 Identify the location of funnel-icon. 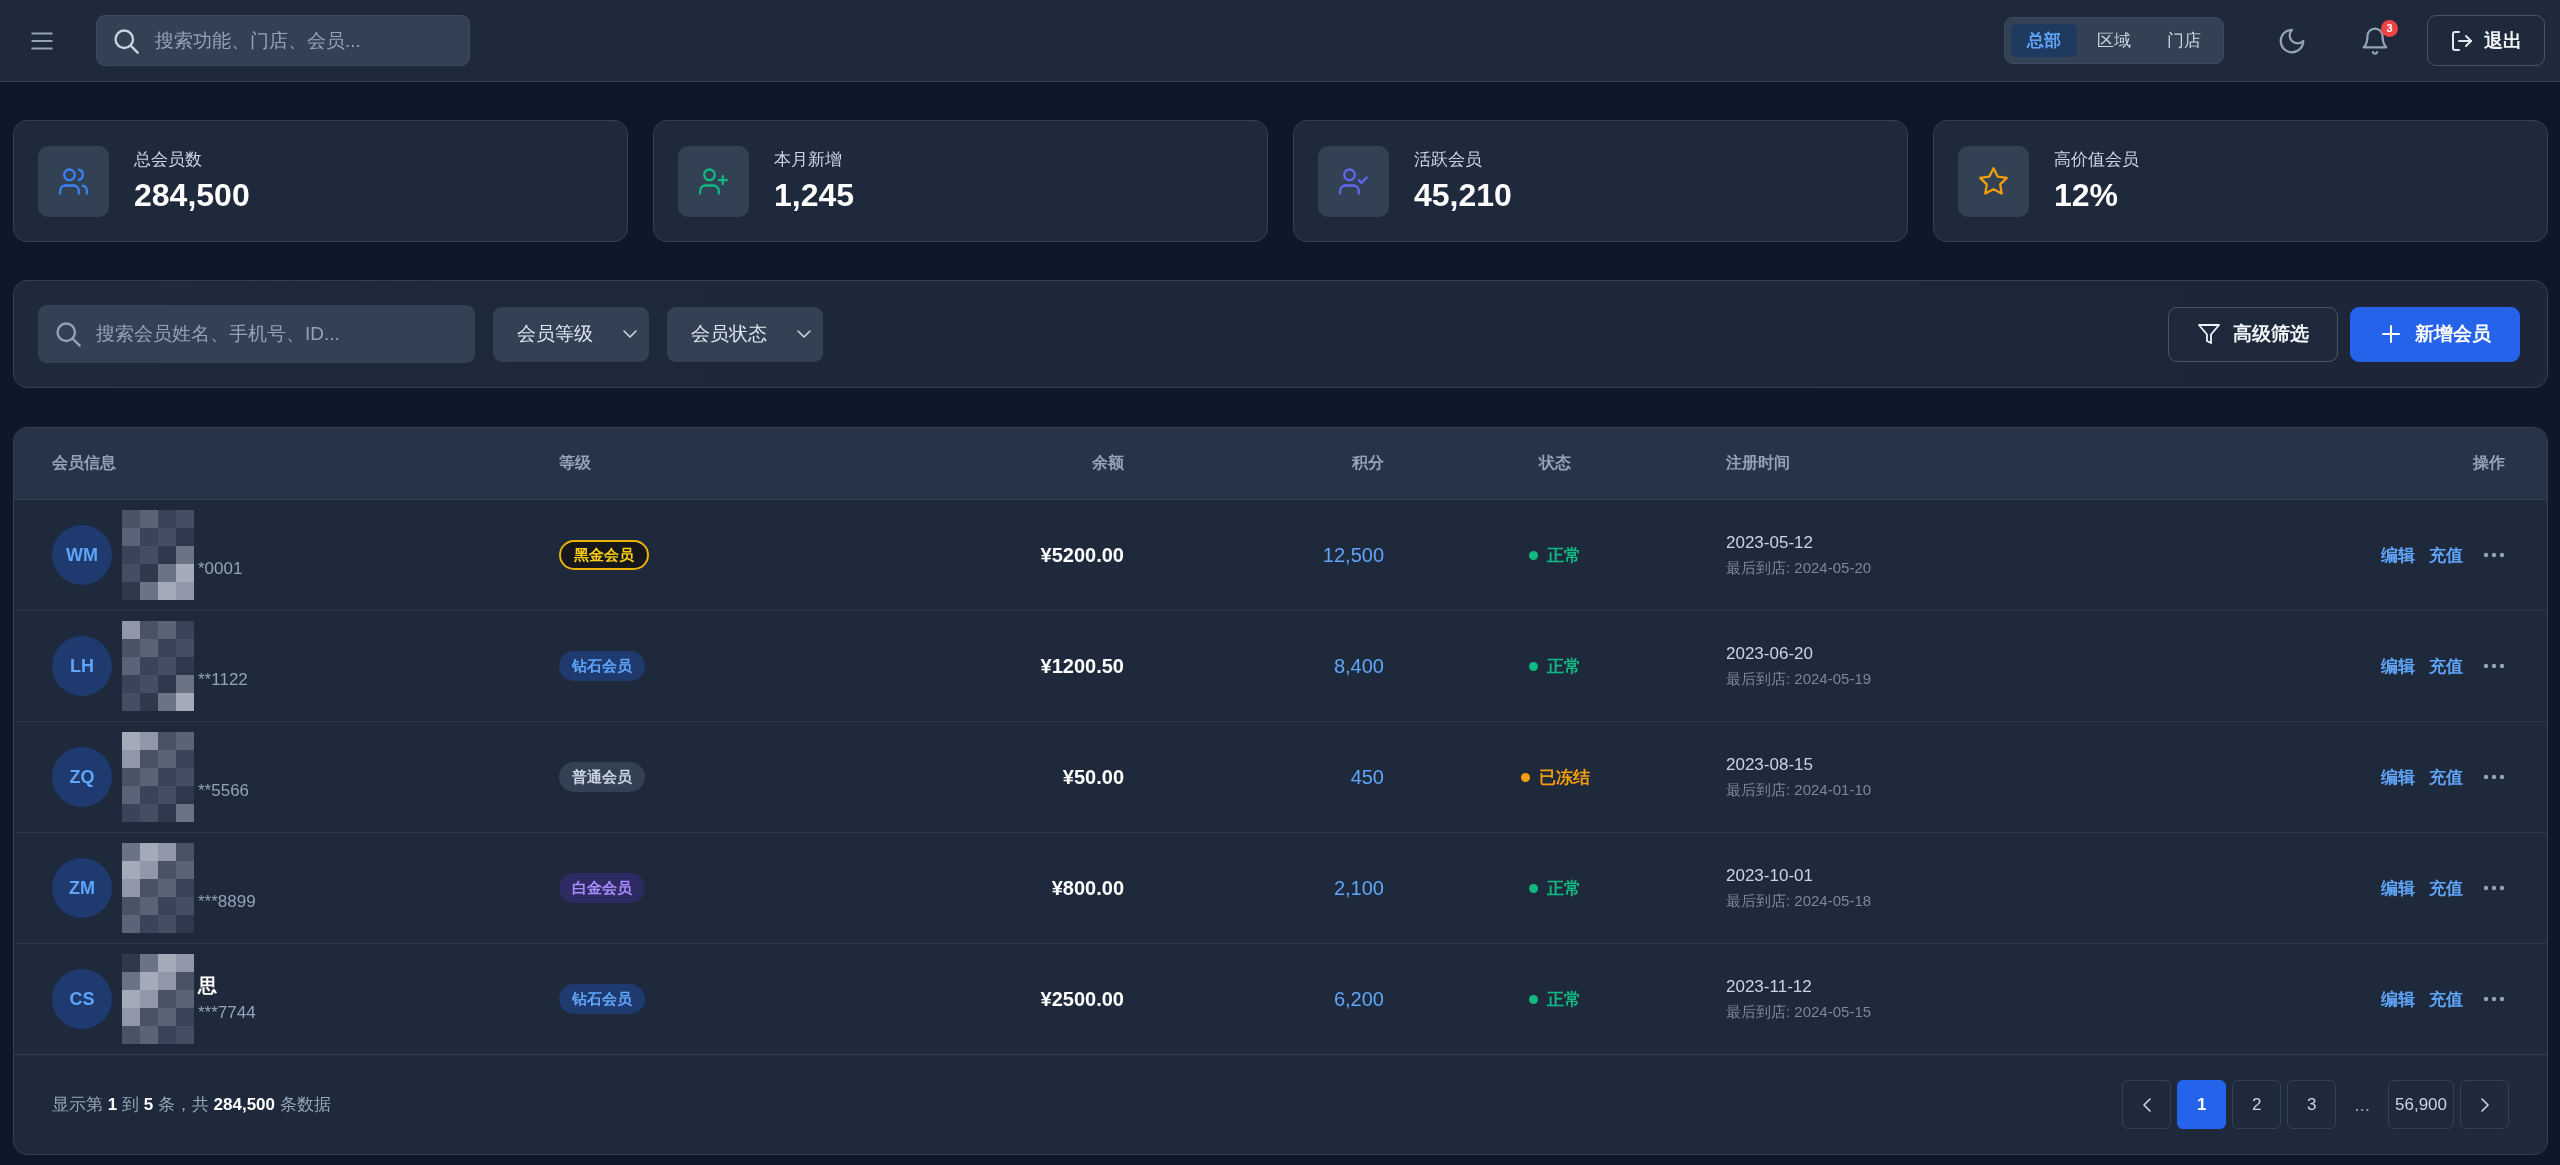
(2209, 334).